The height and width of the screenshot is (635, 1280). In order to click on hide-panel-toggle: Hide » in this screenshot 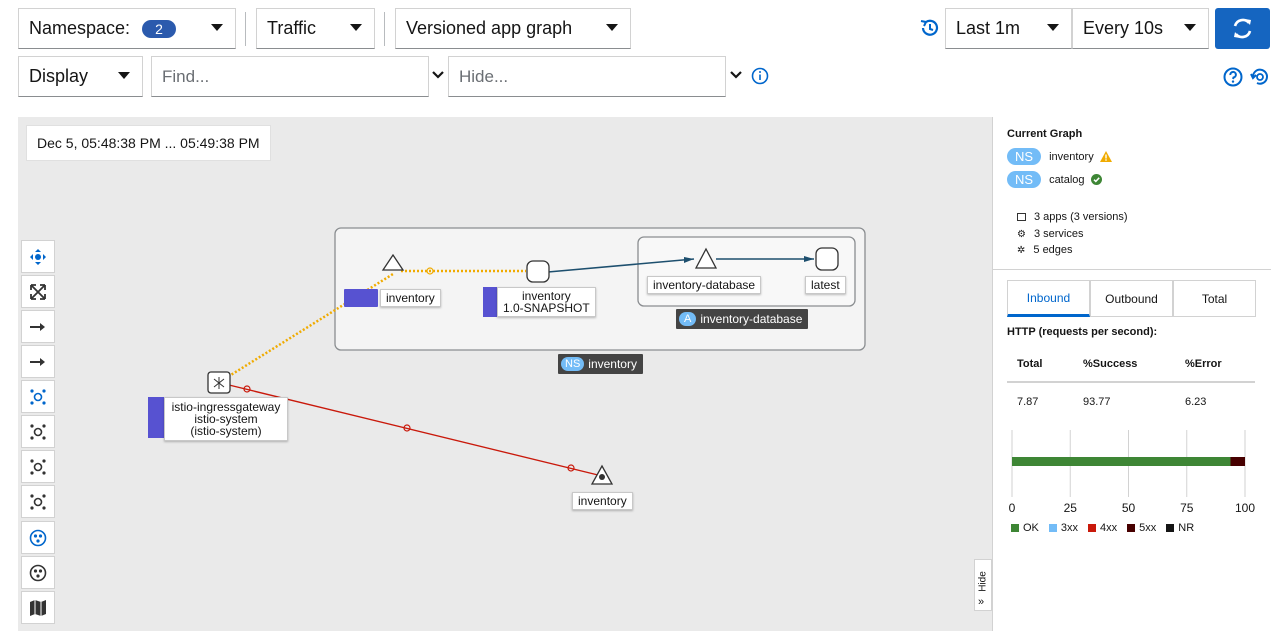, I will do `click(983, 585)`.